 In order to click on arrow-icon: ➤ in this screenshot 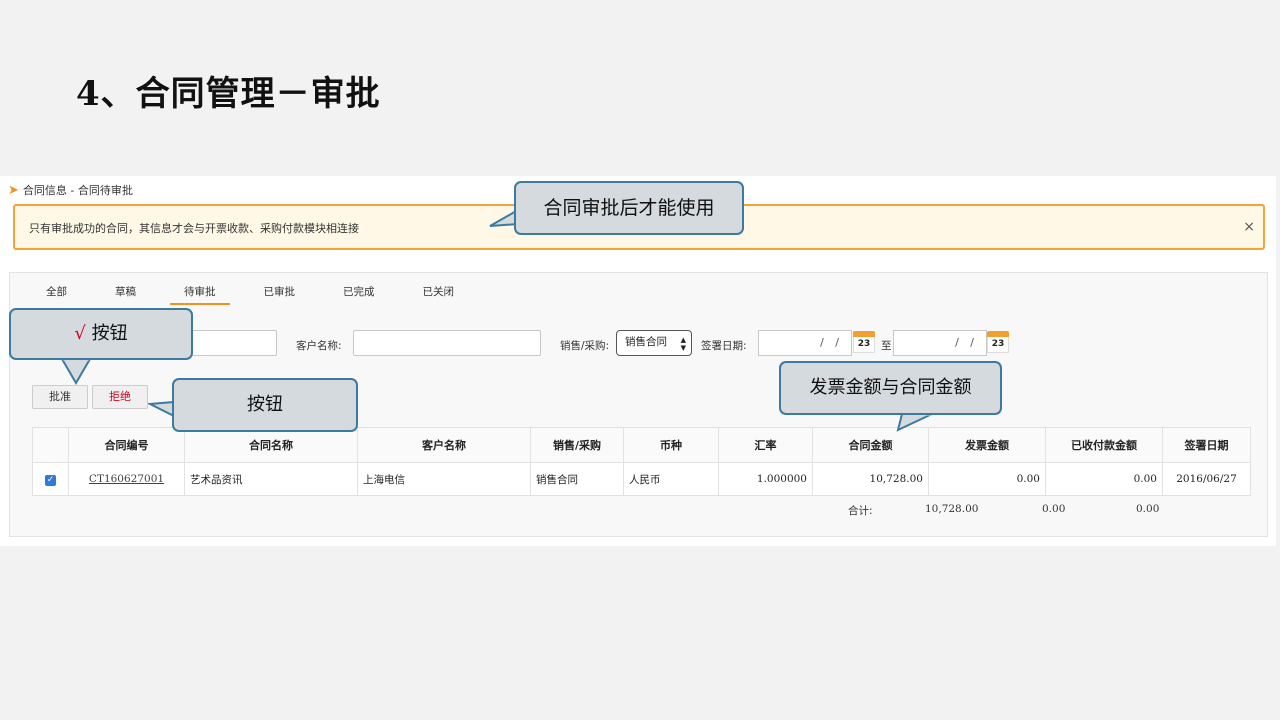, I will do `click(13, 190)`.